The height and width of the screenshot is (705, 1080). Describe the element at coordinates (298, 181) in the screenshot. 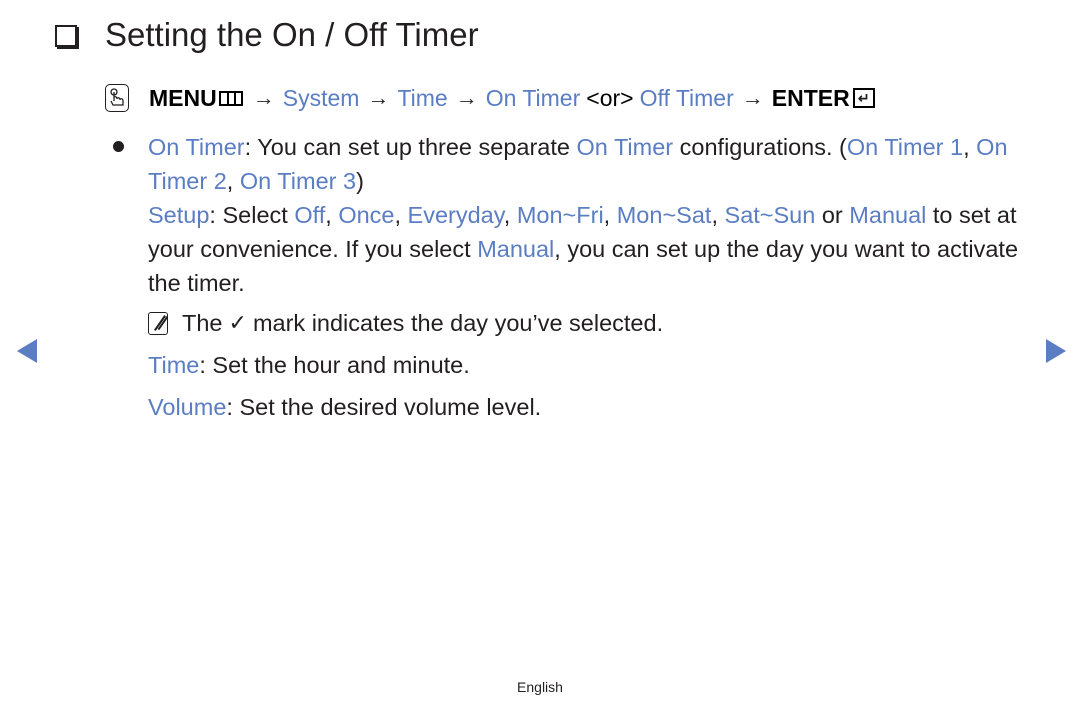

I see `on-timer-item: On Timer 3` at that location.